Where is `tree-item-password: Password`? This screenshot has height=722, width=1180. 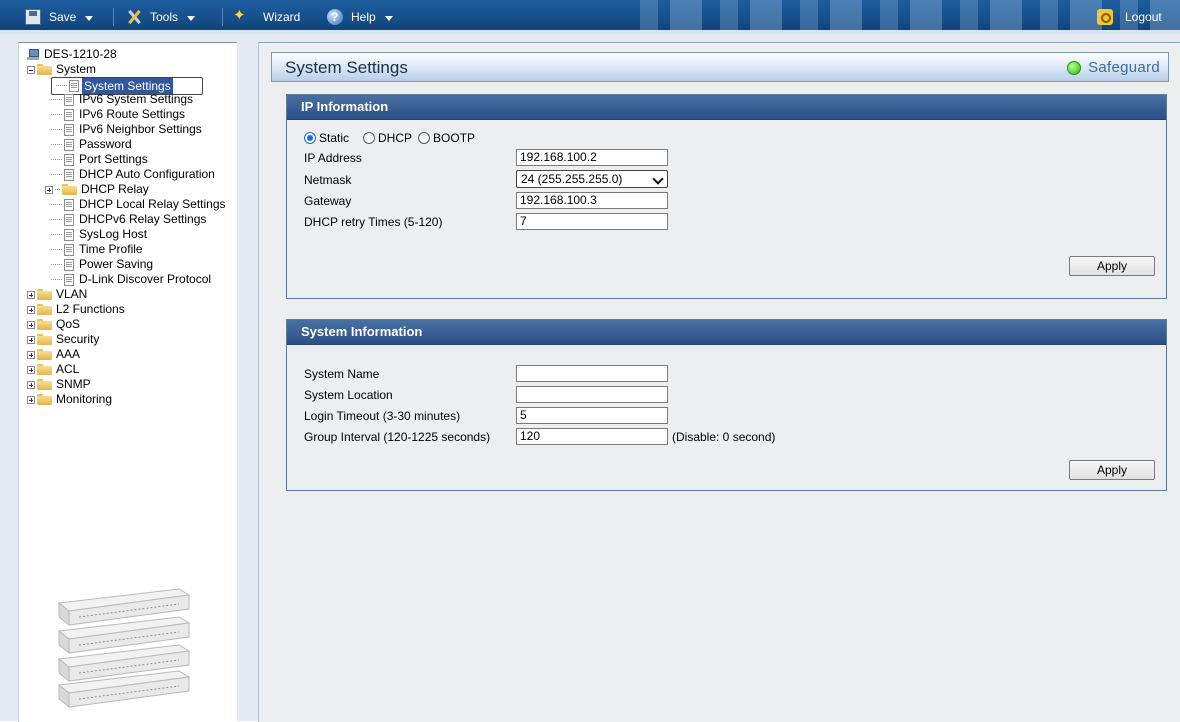 tree-item-password: Password is located at coordinates (92, 144).